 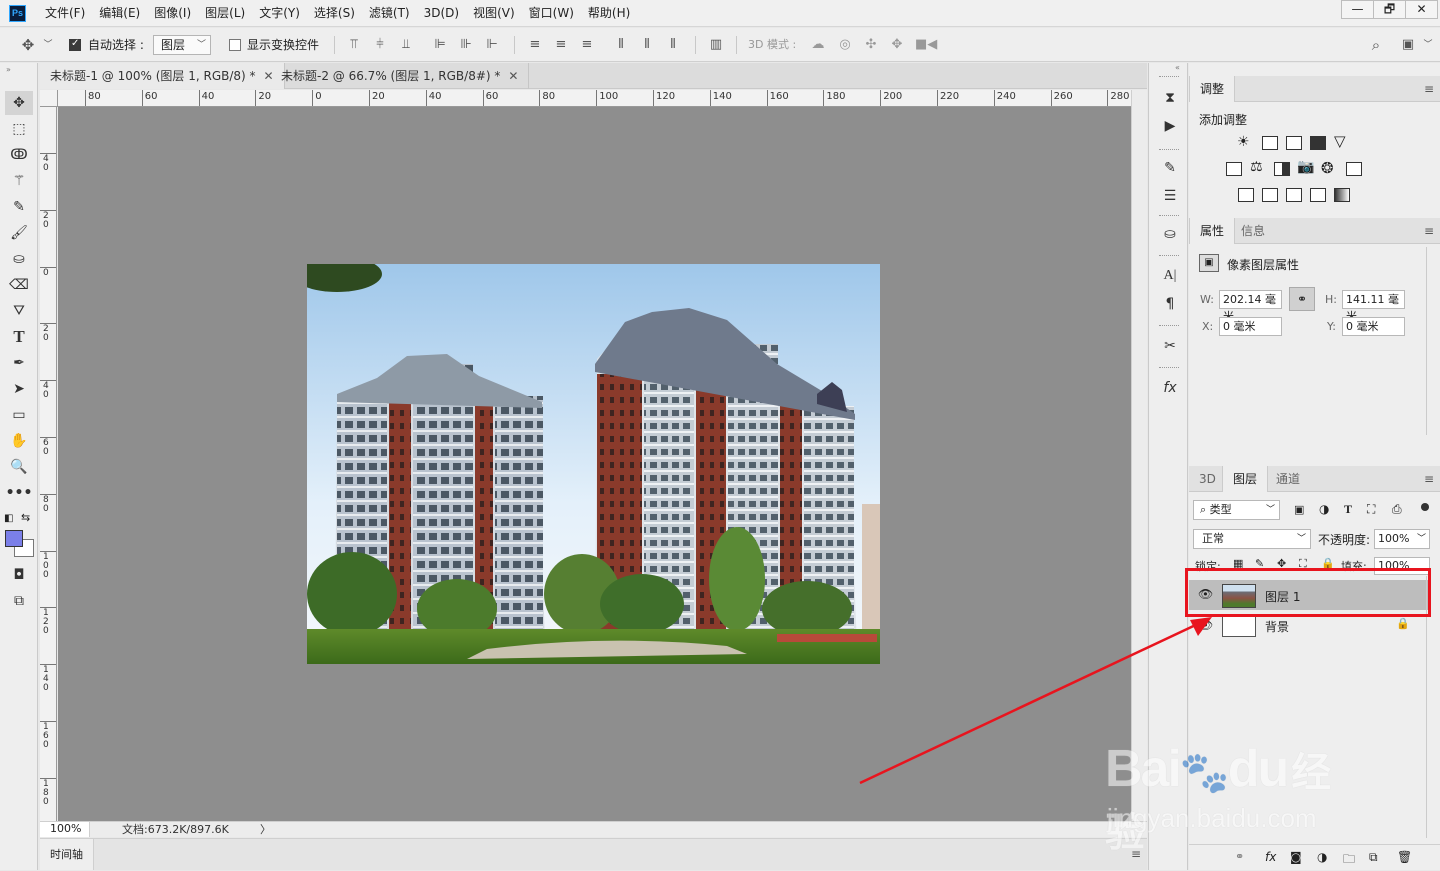 What do you see at coordinates (1170, 276) in the screenshot?
I see `character-icon: A|` at bounding box center [1170, 276].